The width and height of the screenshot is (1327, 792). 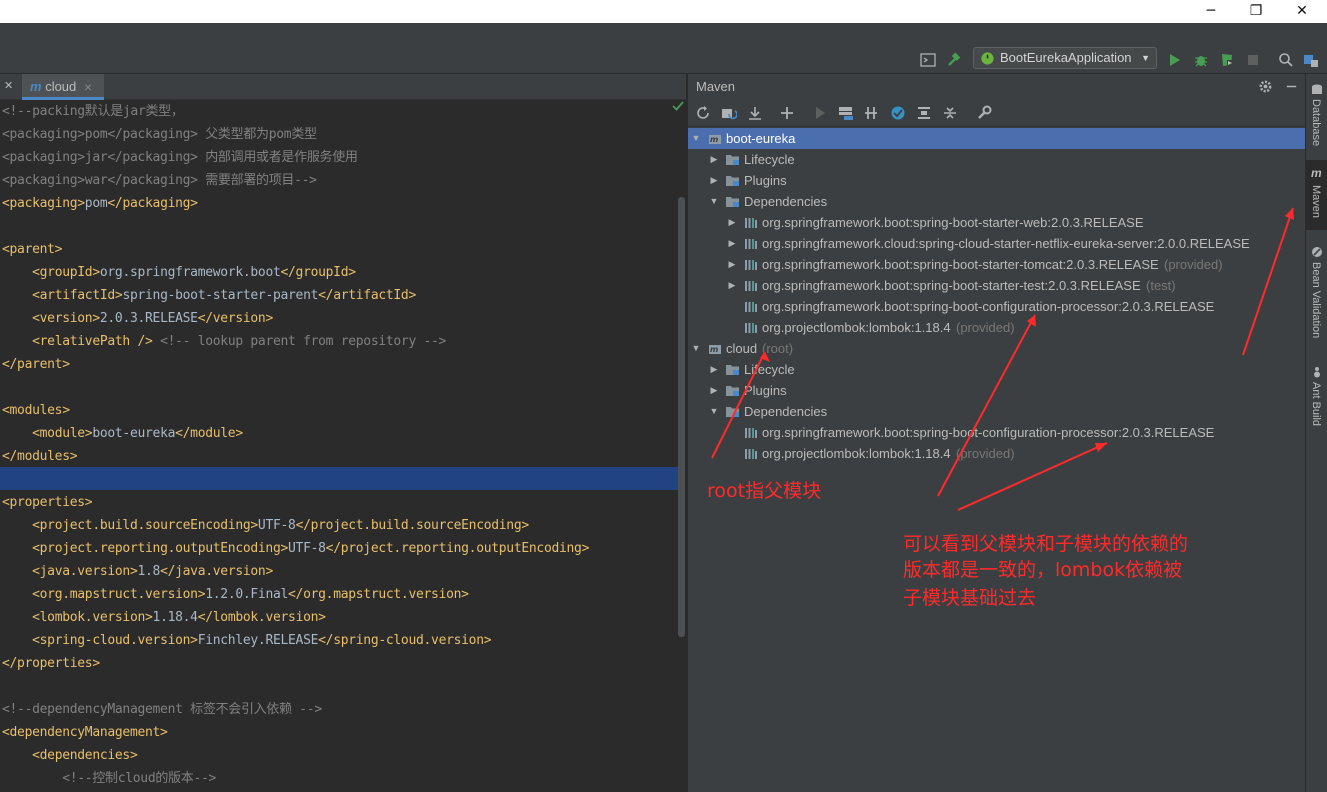 I want to click on code-token: 1.8, so click(x=149, y=571).